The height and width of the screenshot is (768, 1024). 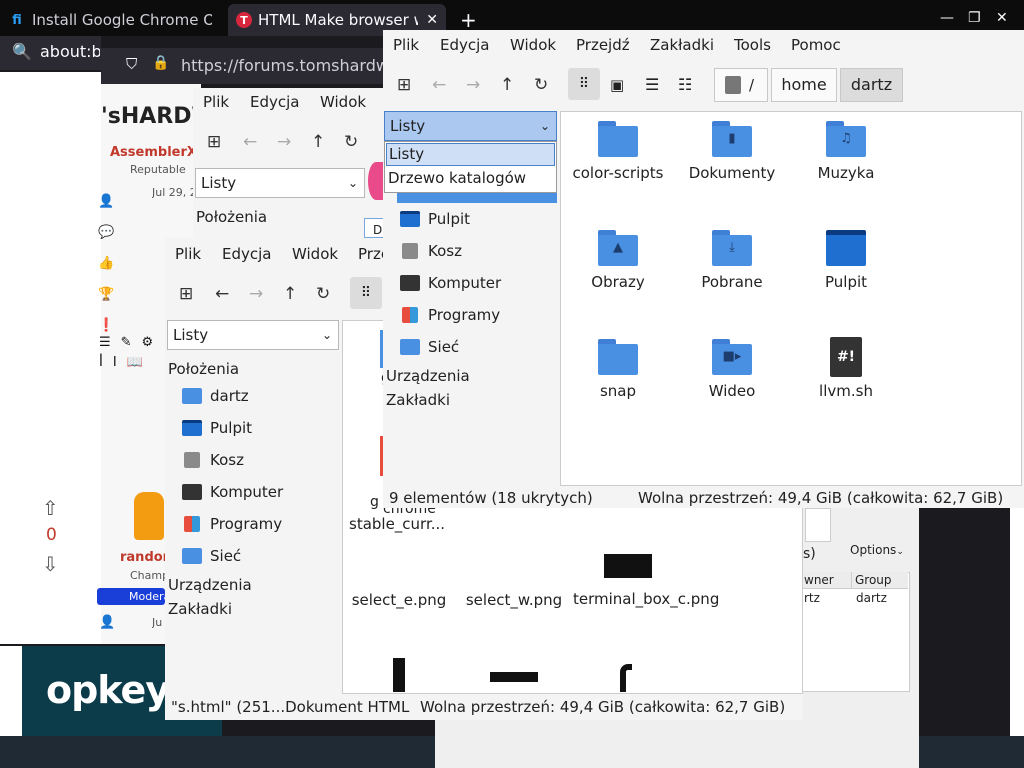 I want to click on path-segment-dartz: dartz, so click(x=871, y=85).